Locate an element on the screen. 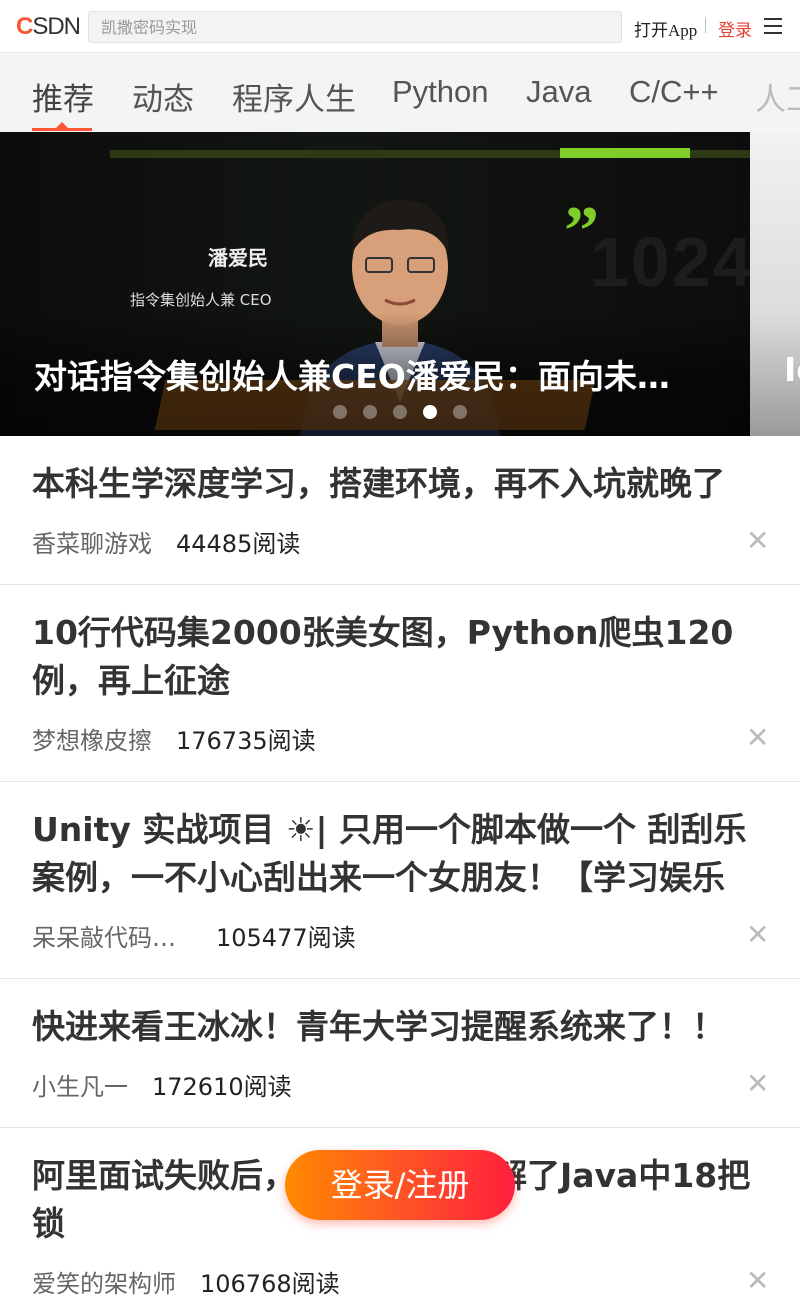 This screenshot has width=800, height=1299. tab-ai: 人工 is located at coordinates (777, 96).